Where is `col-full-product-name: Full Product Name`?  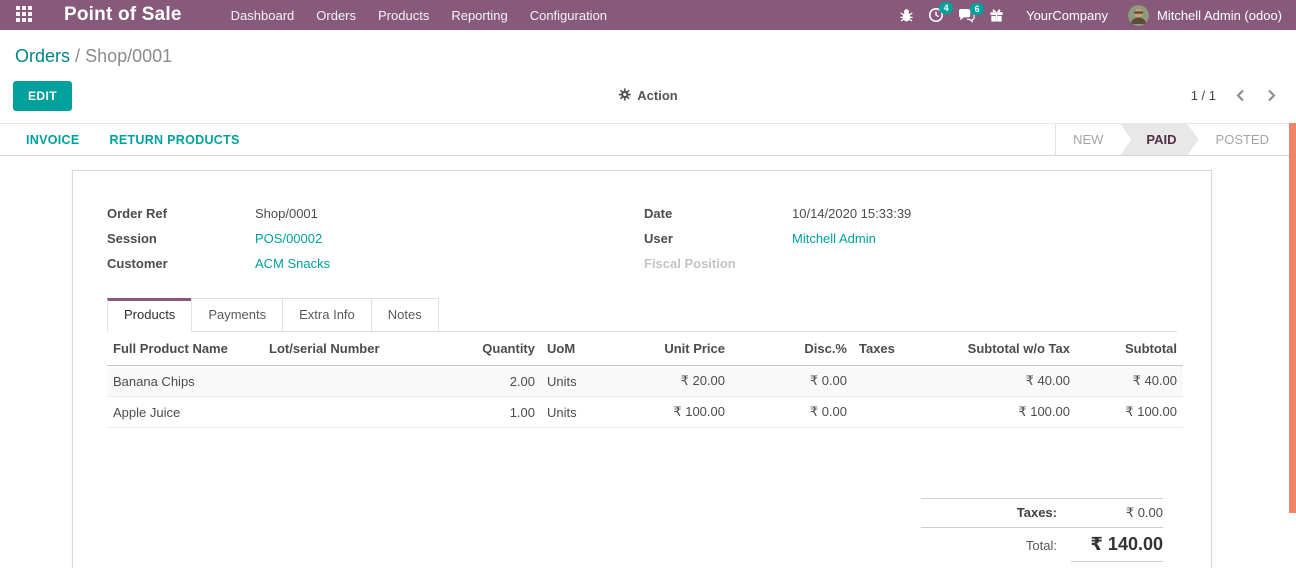
col-full-product-name: Full Product Name is located at coordinates (185, 349).